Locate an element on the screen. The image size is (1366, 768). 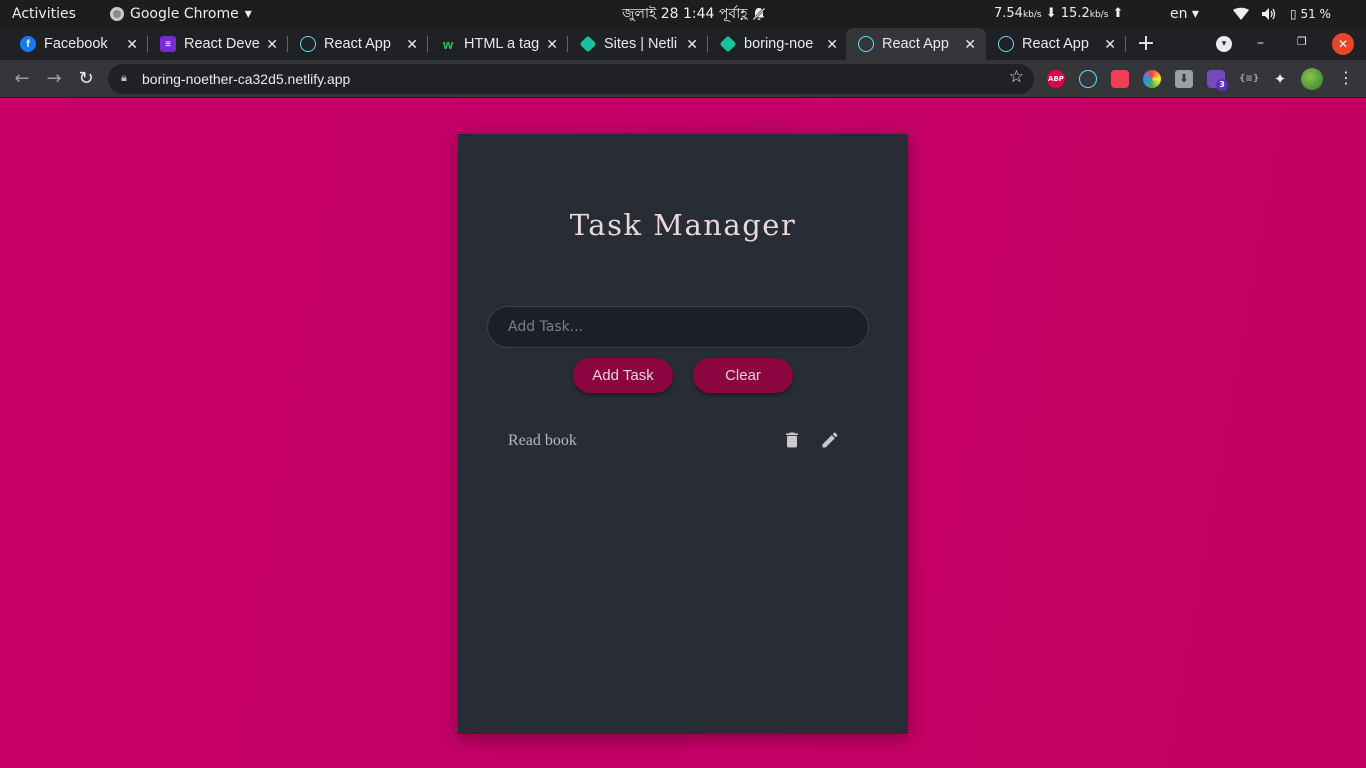
address-bar: 🔒︎ boring-noether-ca32d5.netlify.app ☆ is located at coordinates (571, 79).